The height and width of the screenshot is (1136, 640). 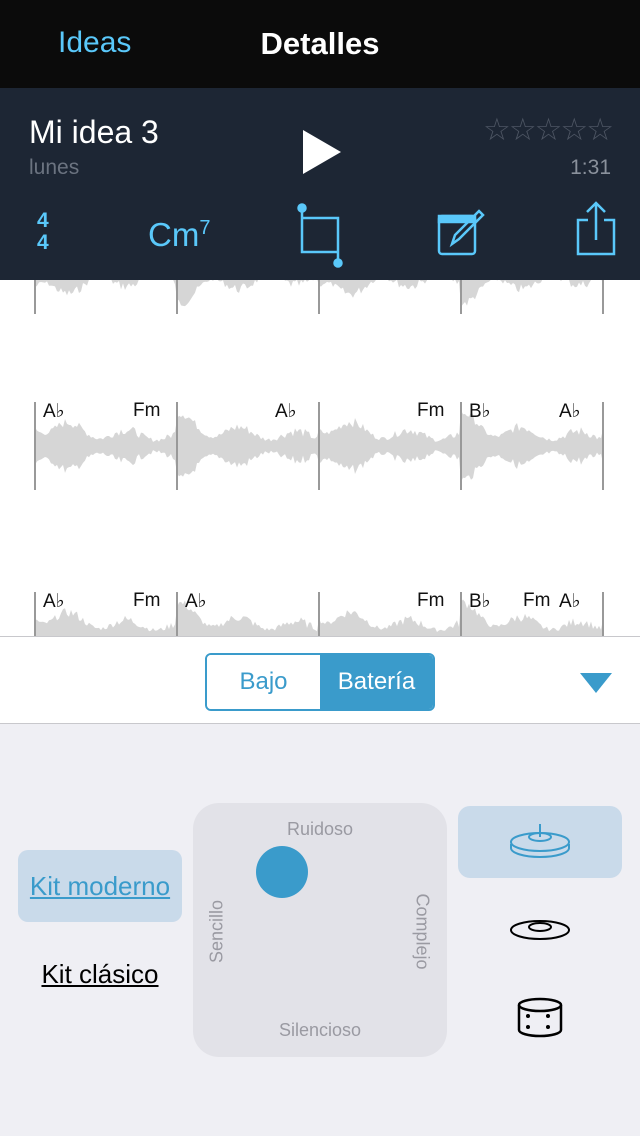 What do you see at coordinates (263, 682) in the screenshot?
I see `segment-bajo: Bajo` at bounding box center [263, 682].